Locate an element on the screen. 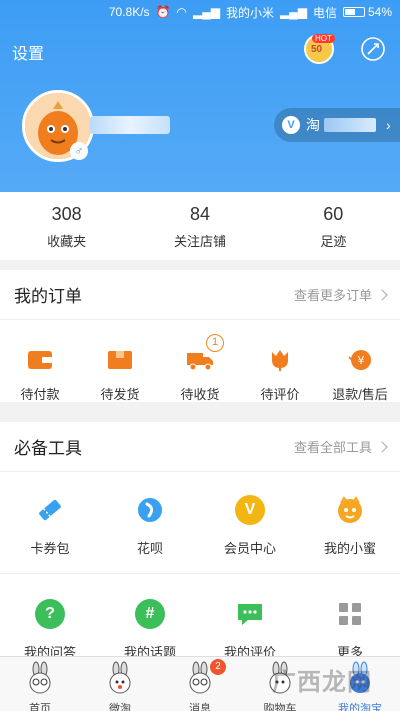  stats-row: 308 收藏夹 84 关注店铺 60 足迹 is located at coordinates (200, 226).